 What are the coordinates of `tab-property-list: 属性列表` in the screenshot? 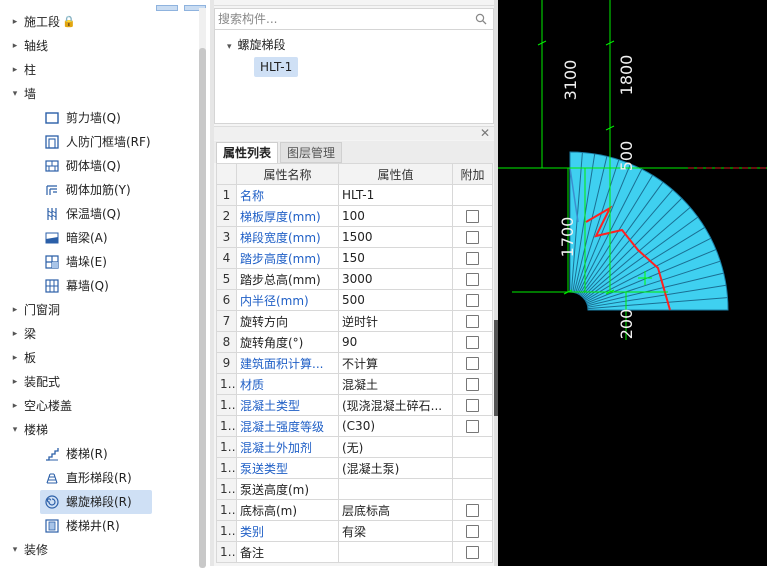 It's located at (247, 152).